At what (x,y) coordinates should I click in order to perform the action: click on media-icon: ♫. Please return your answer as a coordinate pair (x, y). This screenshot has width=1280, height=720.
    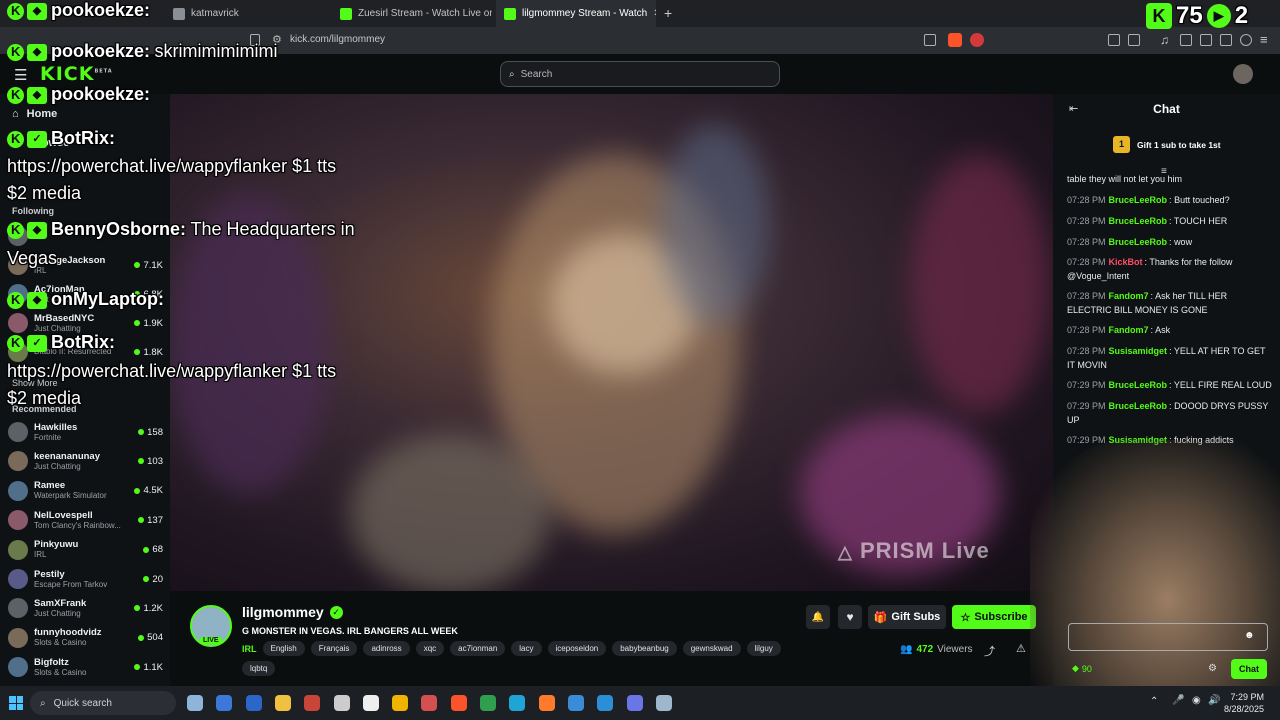
    Looking at the image, I should click on (1164, 40).